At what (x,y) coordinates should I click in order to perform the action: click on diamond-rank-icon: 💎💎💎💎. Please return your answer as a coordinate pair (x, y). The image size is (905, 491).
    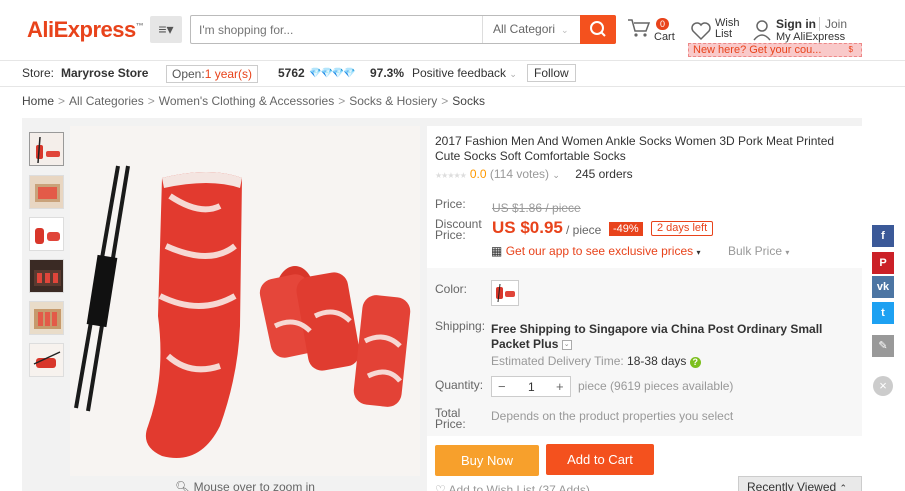
    Looking at the image, I should click on (332, 73).